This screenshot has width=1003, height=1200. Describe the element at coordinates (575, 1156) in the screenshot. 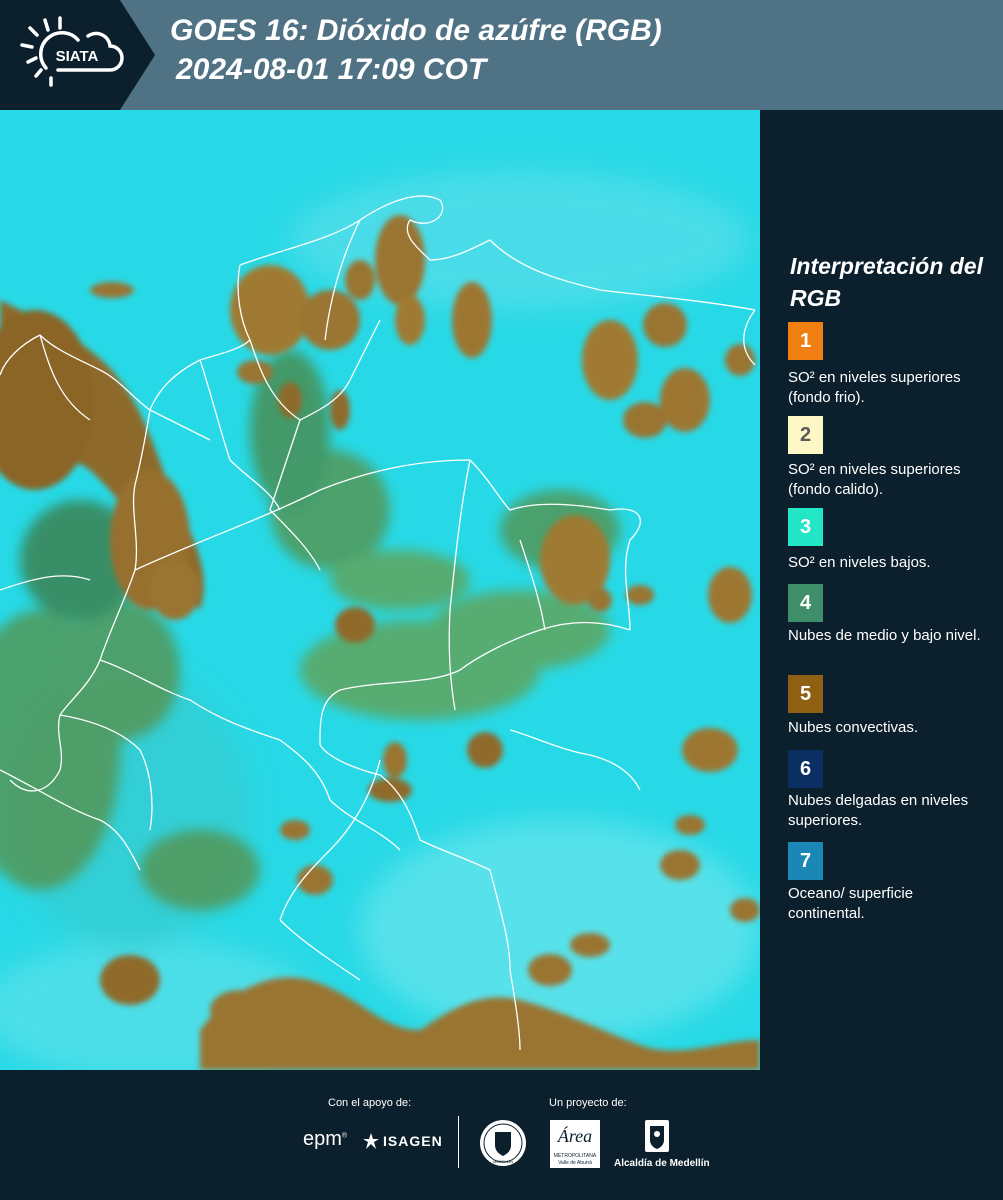

I see `area-sub1: METROPOLITANA` at that location.